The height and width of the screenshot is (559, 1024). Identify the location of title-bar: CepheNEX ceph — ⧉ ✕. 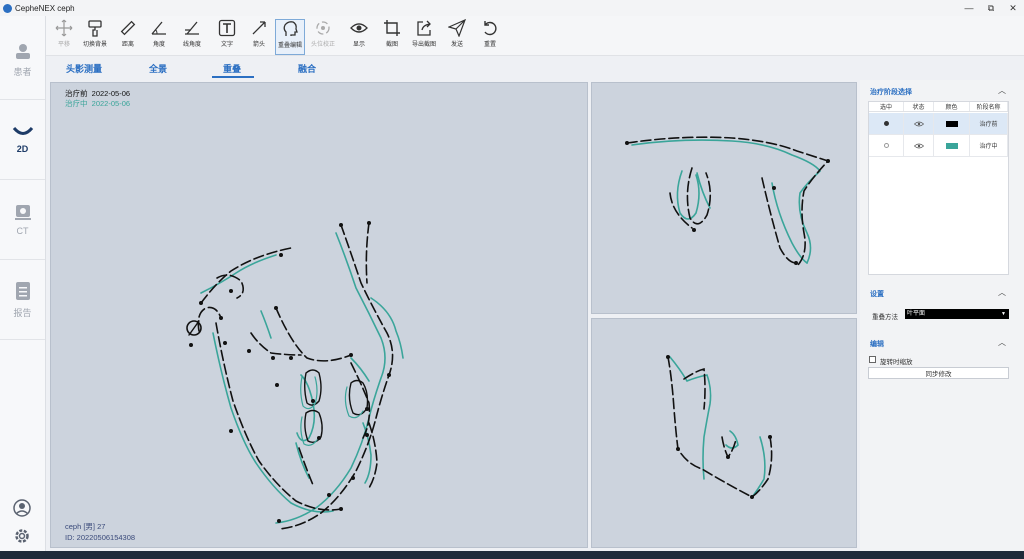
(512, 8).